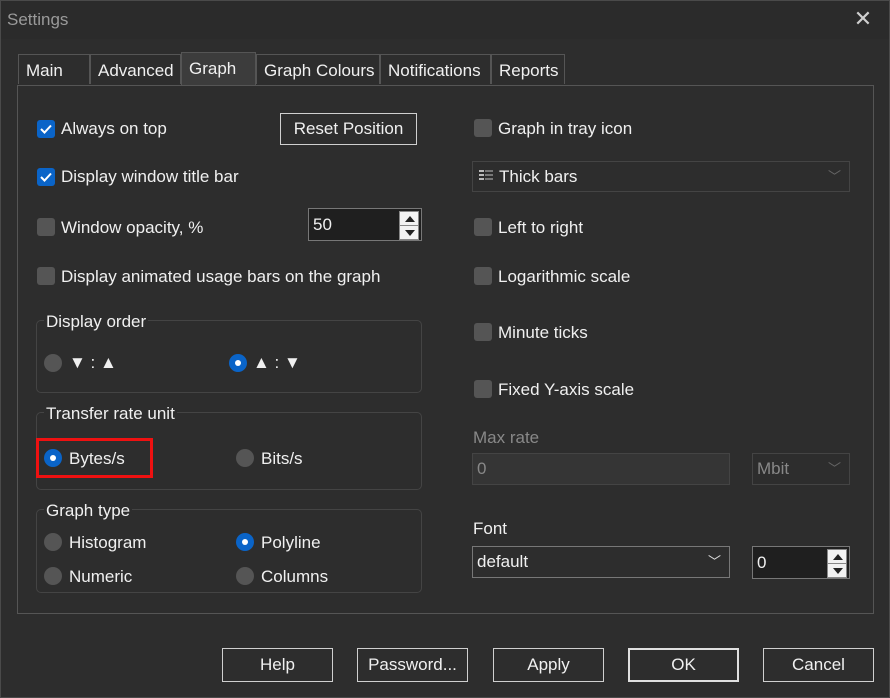 This screenshot has height=698, width=890. I want to click on display-title-bar-checkbox, so click(46, 177).